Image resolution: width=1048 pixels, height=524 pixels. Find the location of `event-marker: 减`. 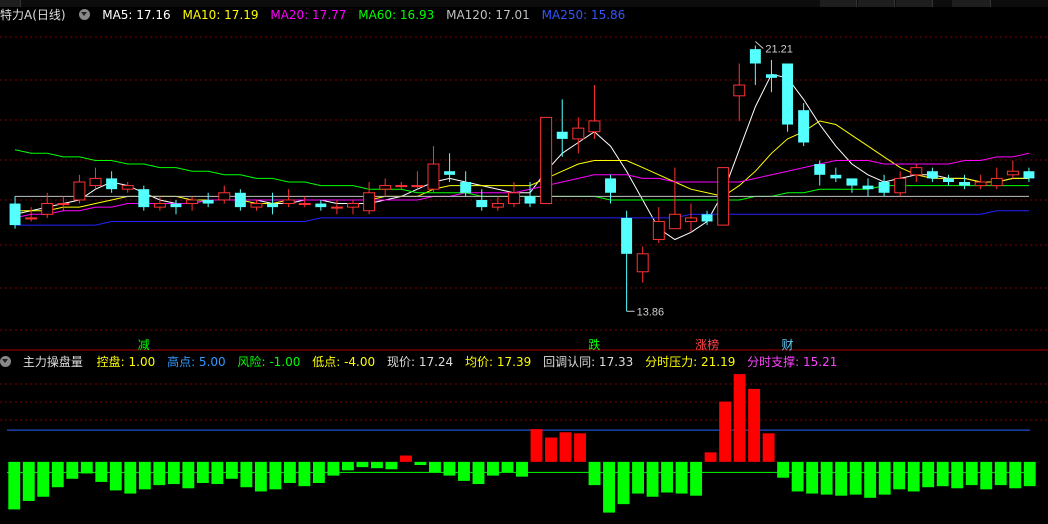

event-marker: 减 is located at coordinates (144, 345).